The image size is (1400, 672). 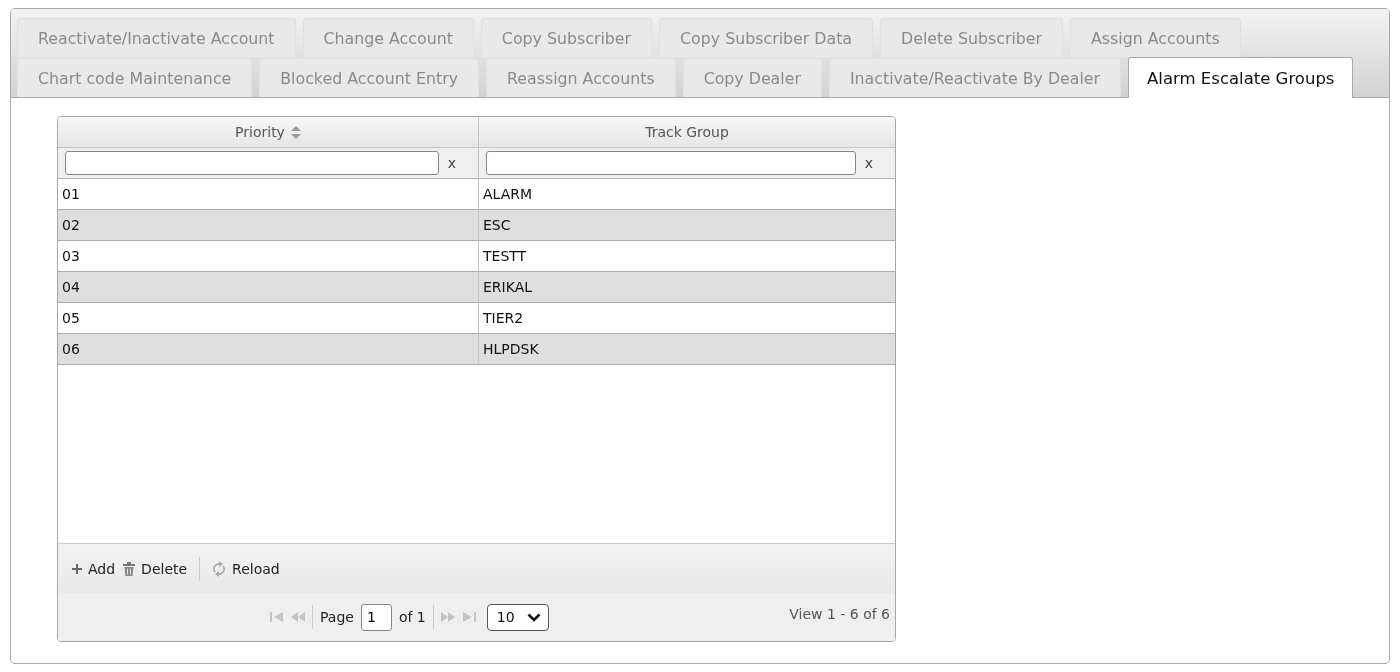 What do you see at coordinates (94, 568) in the screenshot?
I see `add-button: Add` at bounding box center [94, 568].